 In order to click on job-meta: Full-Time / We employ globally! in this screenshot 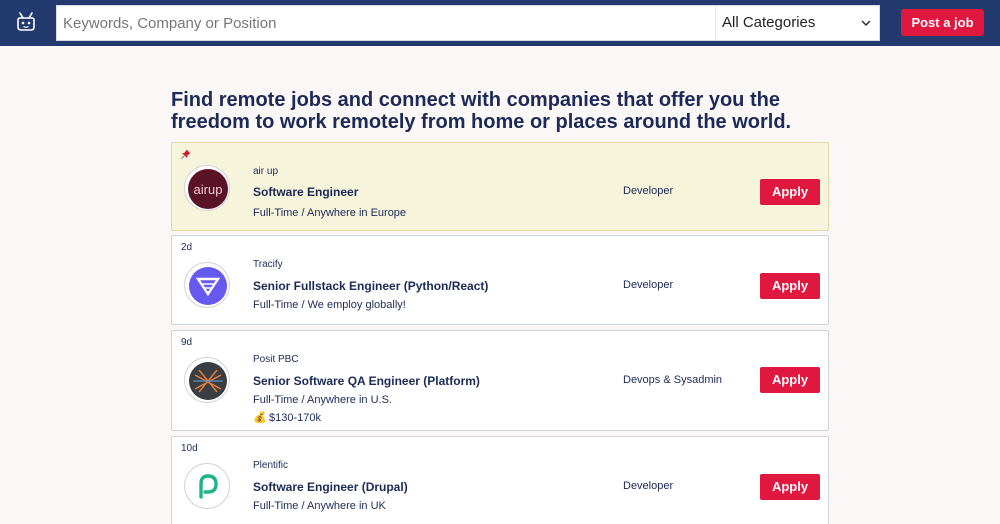, I will do `click(329, 305)`.